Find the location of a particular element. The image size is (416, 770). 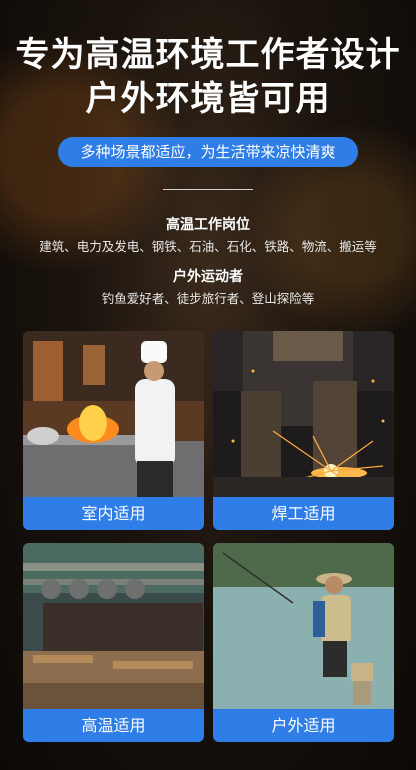

card-caption: 室内适用 is located at coordinates (113, 513).